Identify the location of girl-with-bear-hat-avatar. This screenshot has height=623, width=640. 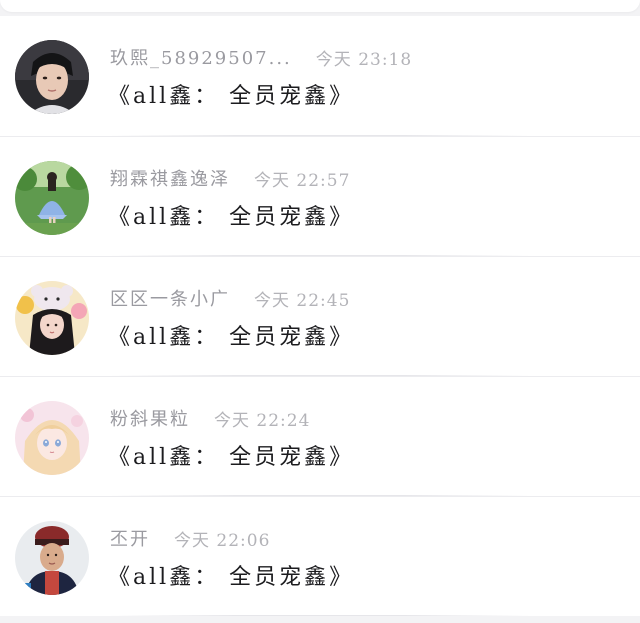
(52, 318).